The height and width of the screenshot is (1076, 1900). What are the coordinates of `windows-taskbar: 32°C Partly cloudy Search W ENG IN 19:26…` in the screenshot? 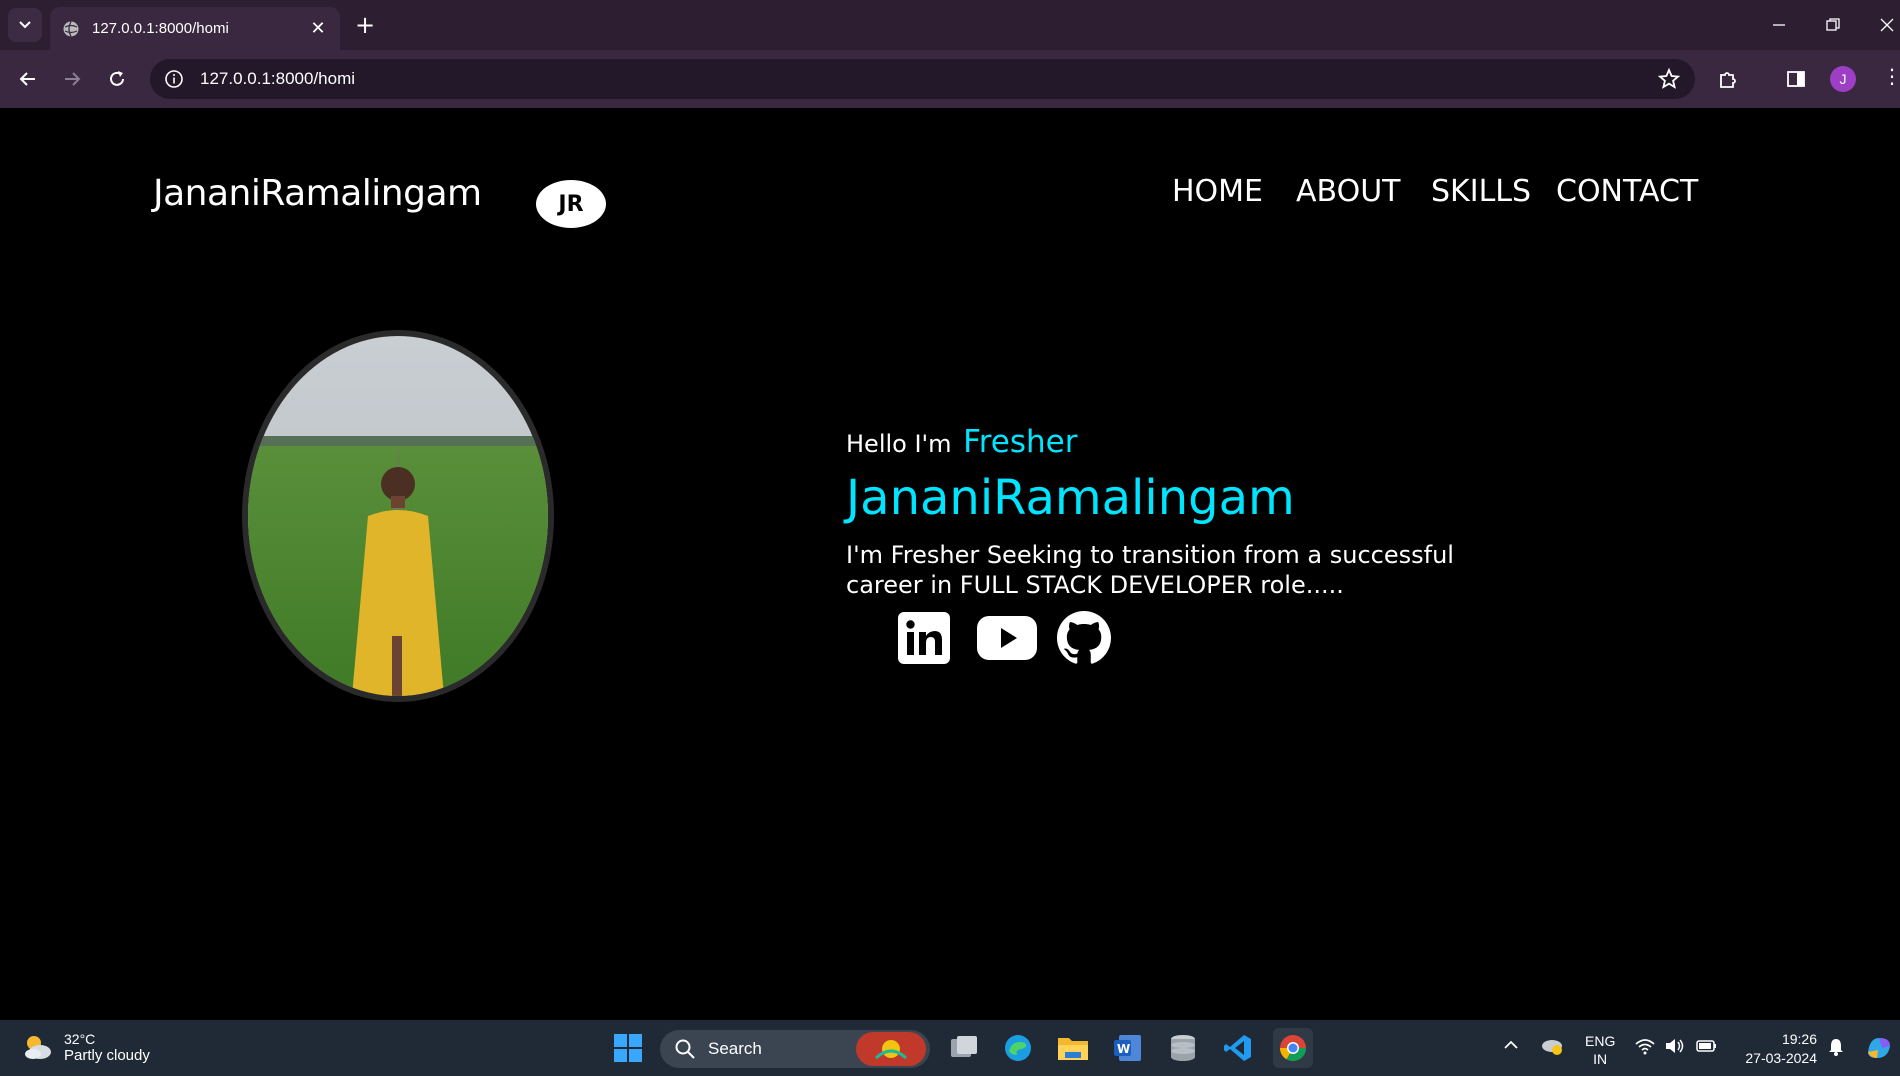 It's located at (950, 1048).